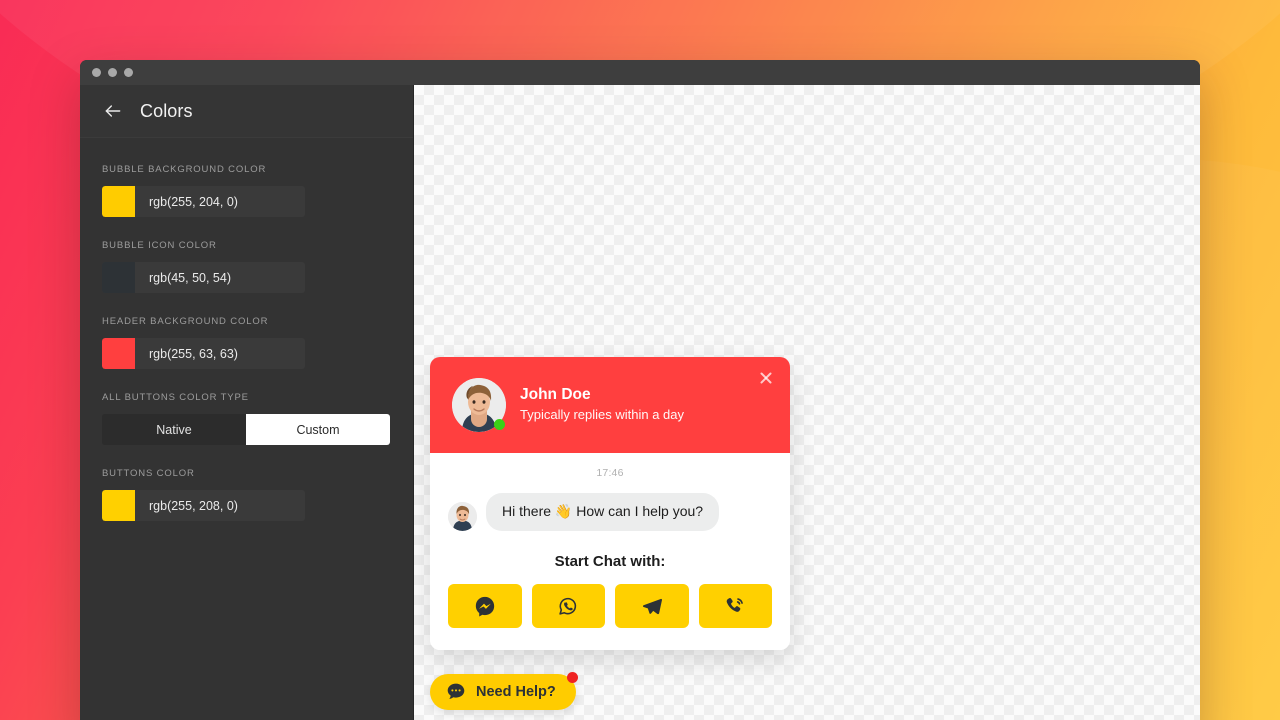 The width and height of the screenshot is (1280, 720). I want to click on need-help-launcher-button: Need Help?, so click(504, 691).